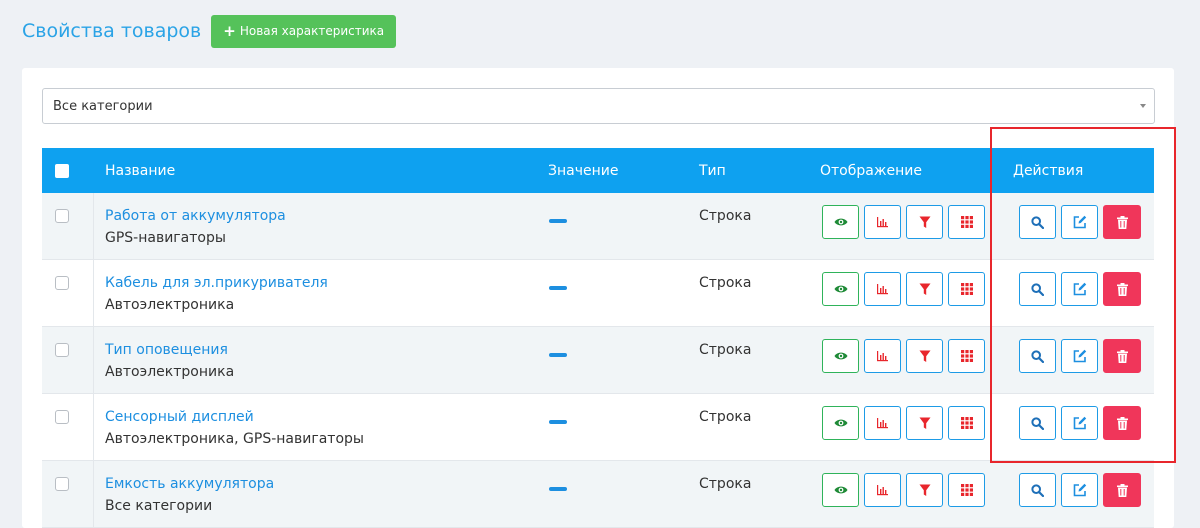 The width and height of the screenshot is (1200, 528). What do you see at coordinates (712, 170) in the screenshot?
I see `col-type: Тип` at bounding box center [712, 170].